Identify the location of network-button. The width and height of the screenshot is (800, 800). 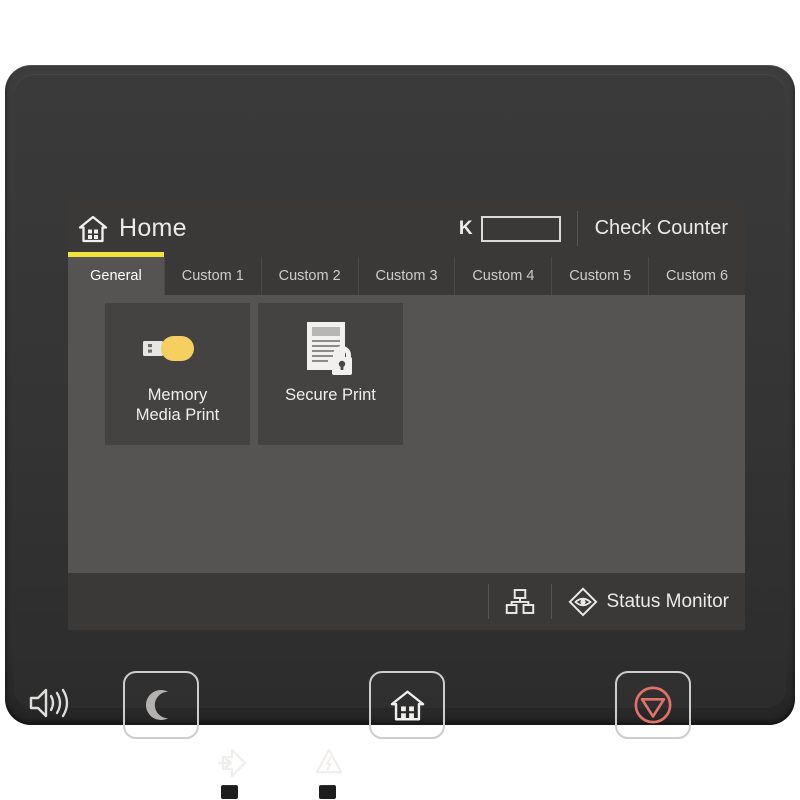
(520, 601).